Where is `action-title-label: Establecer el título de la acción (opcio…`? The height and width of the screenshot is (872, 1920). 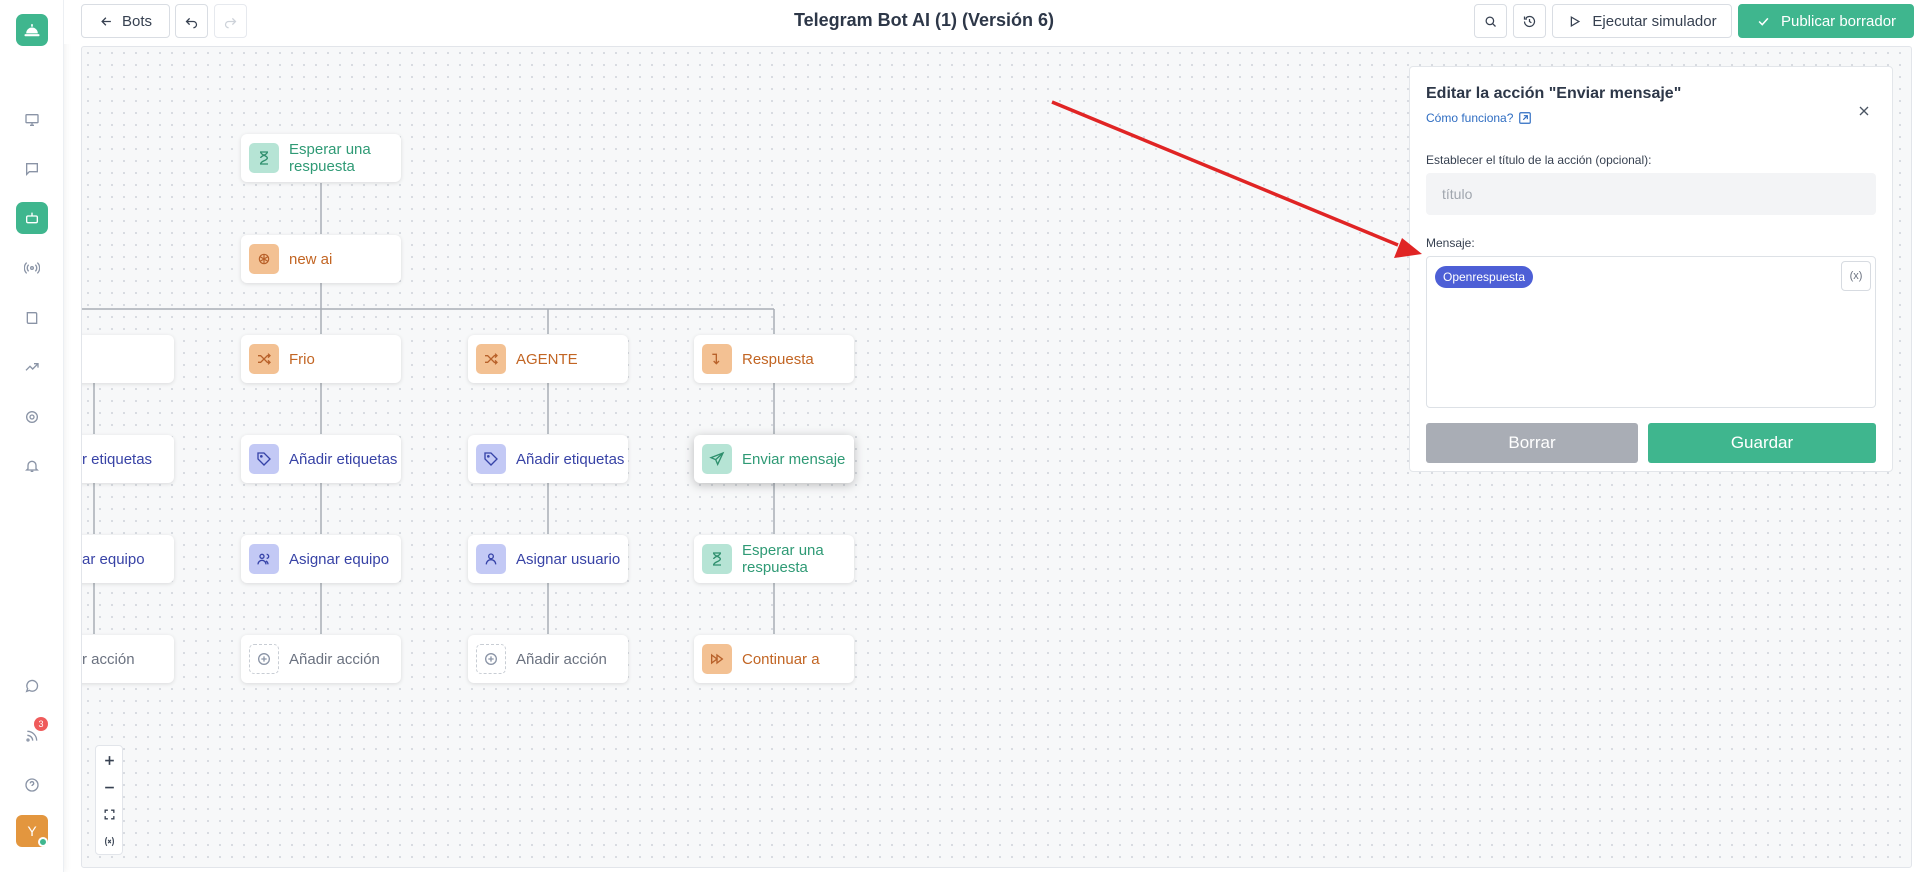 action-title-label: Establecer el título de la acción (opcio… is located at coordinates (1539, 160).